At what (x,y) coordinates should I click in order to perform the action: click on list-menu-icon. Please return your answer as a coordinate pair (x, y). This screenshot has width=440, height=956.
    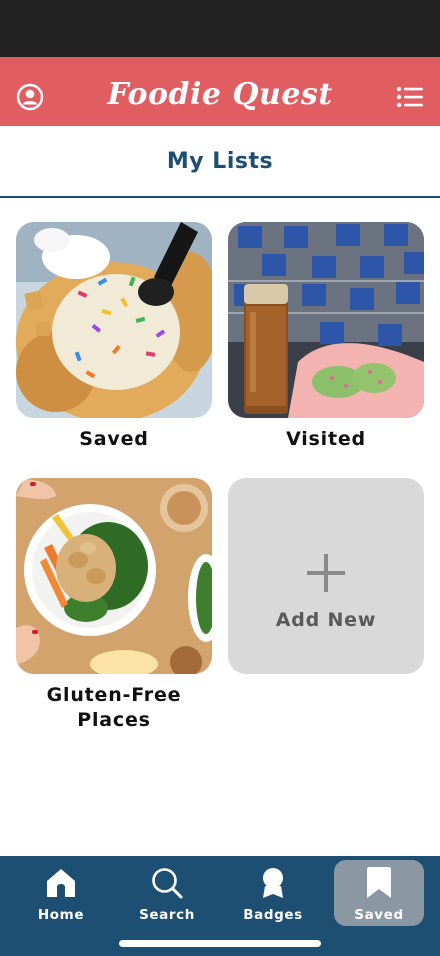
    Looking at the image, I should click on (409, 97).